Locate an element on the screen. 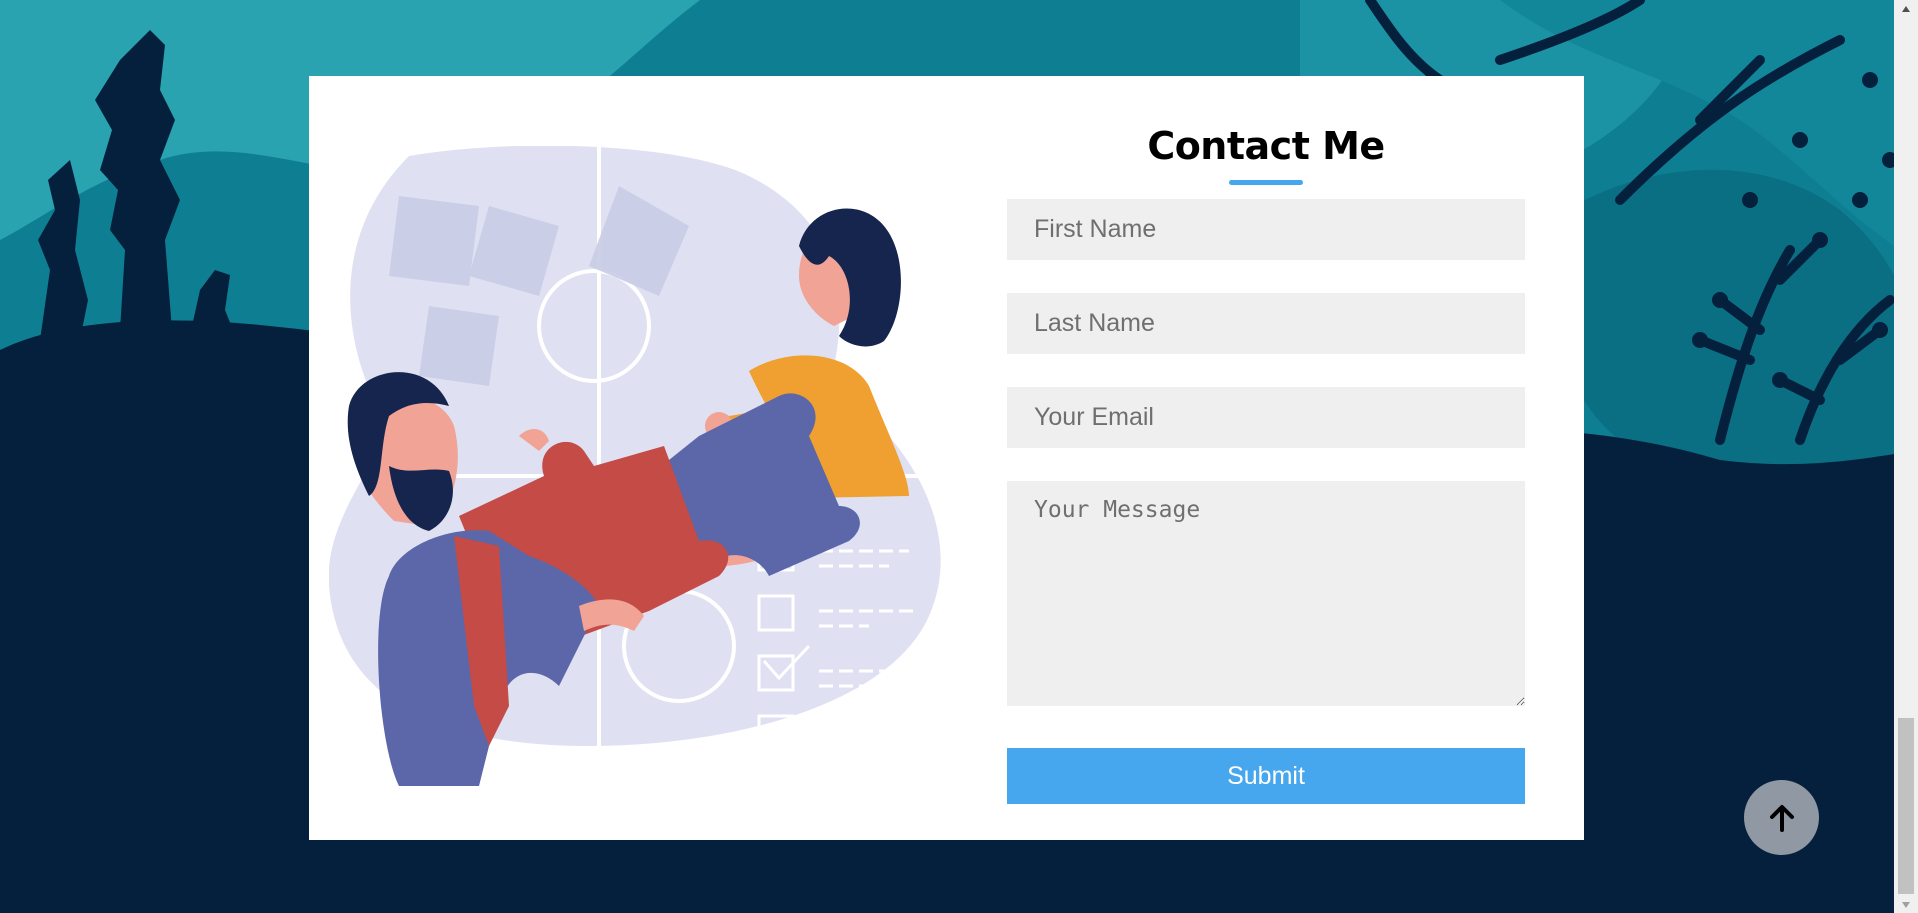 This screenshot has height=913, width=1918. scrollbar-down-button is located at coordinates (1906, 904).